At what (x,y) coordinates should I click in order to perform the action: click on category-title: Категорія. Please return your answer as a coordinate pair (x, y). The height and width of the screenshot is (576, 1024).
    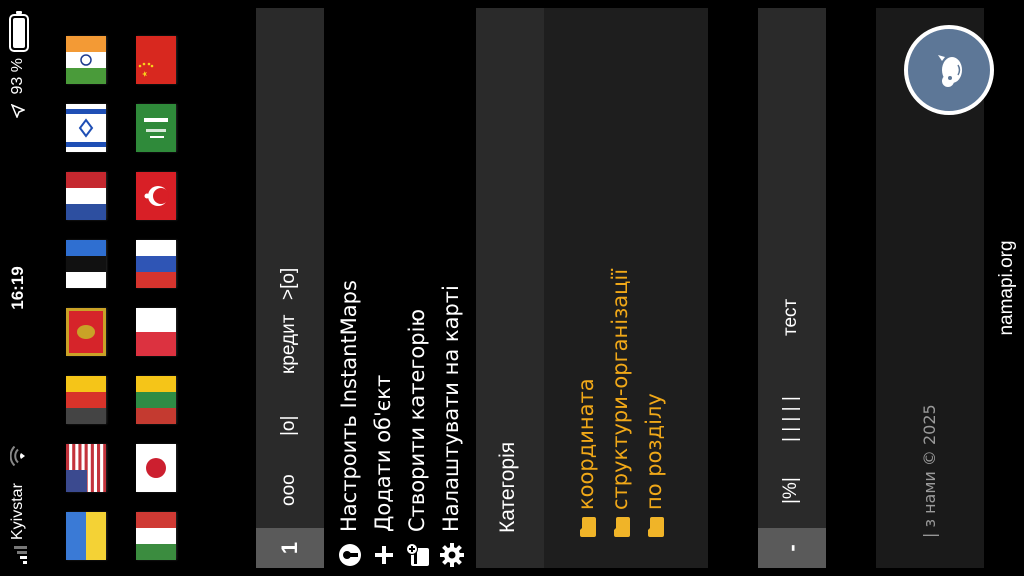
    Looking at the image, I should click on (507, 487).